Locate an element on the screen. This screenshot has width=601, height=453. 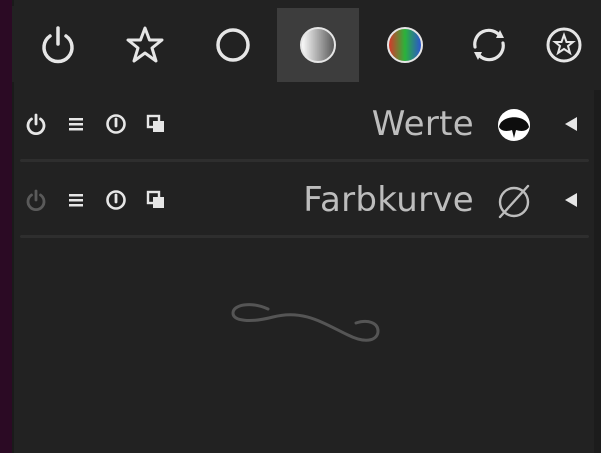
tab-basic is located at coordinates (233, 45).